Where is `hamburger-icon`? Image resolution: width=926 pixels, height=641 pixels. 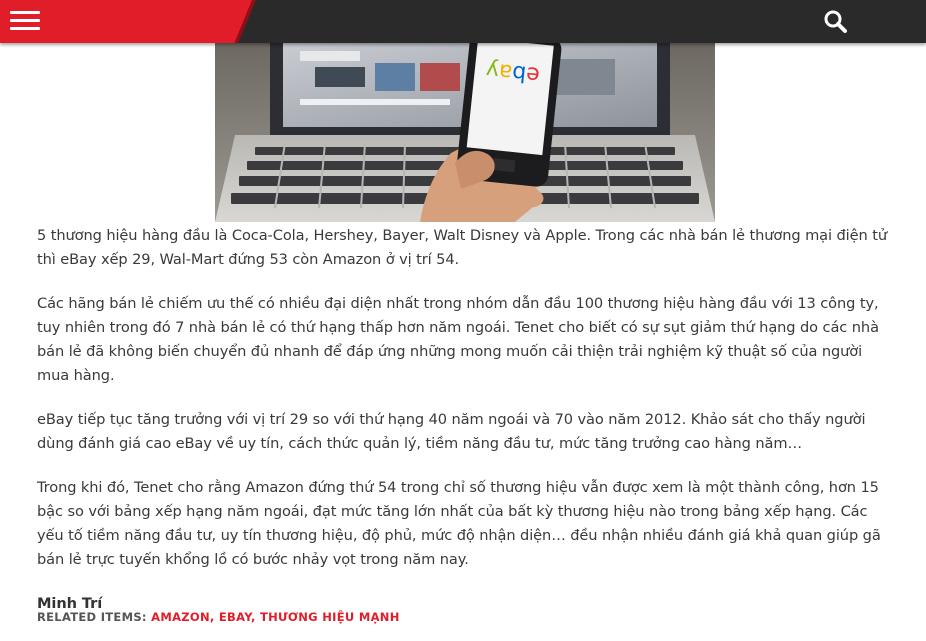
hamburger-icon is located at coordinates (25, 20).